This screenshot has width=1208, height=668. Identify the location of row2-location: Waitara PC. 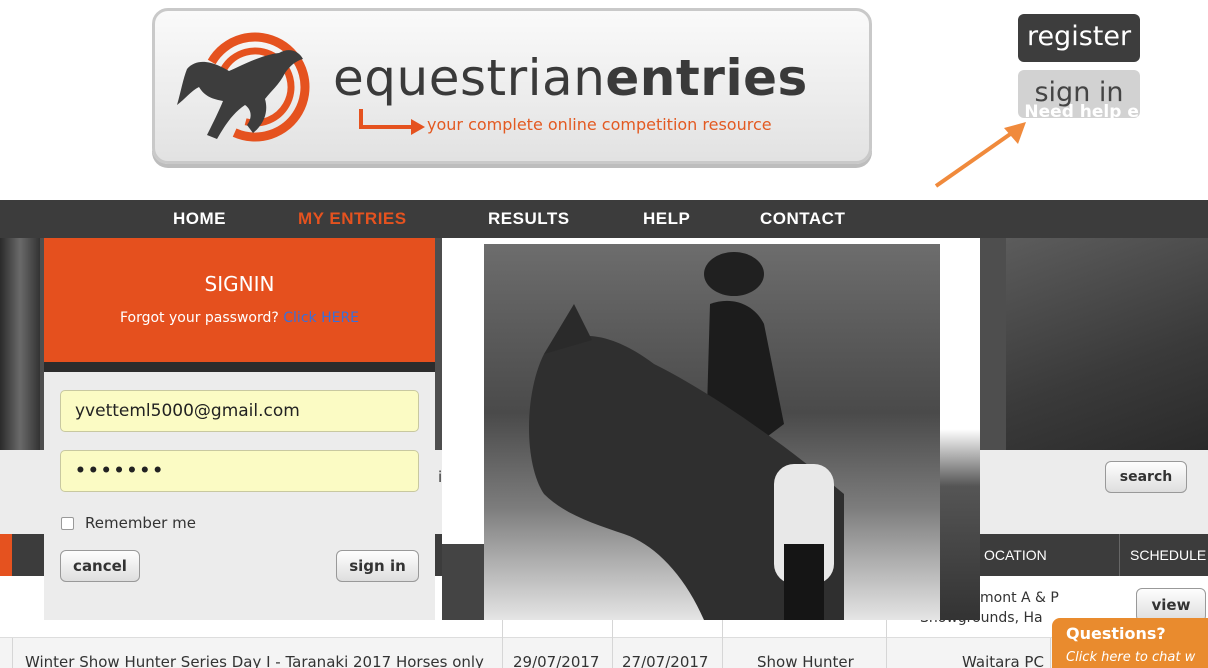
(1003, 660).